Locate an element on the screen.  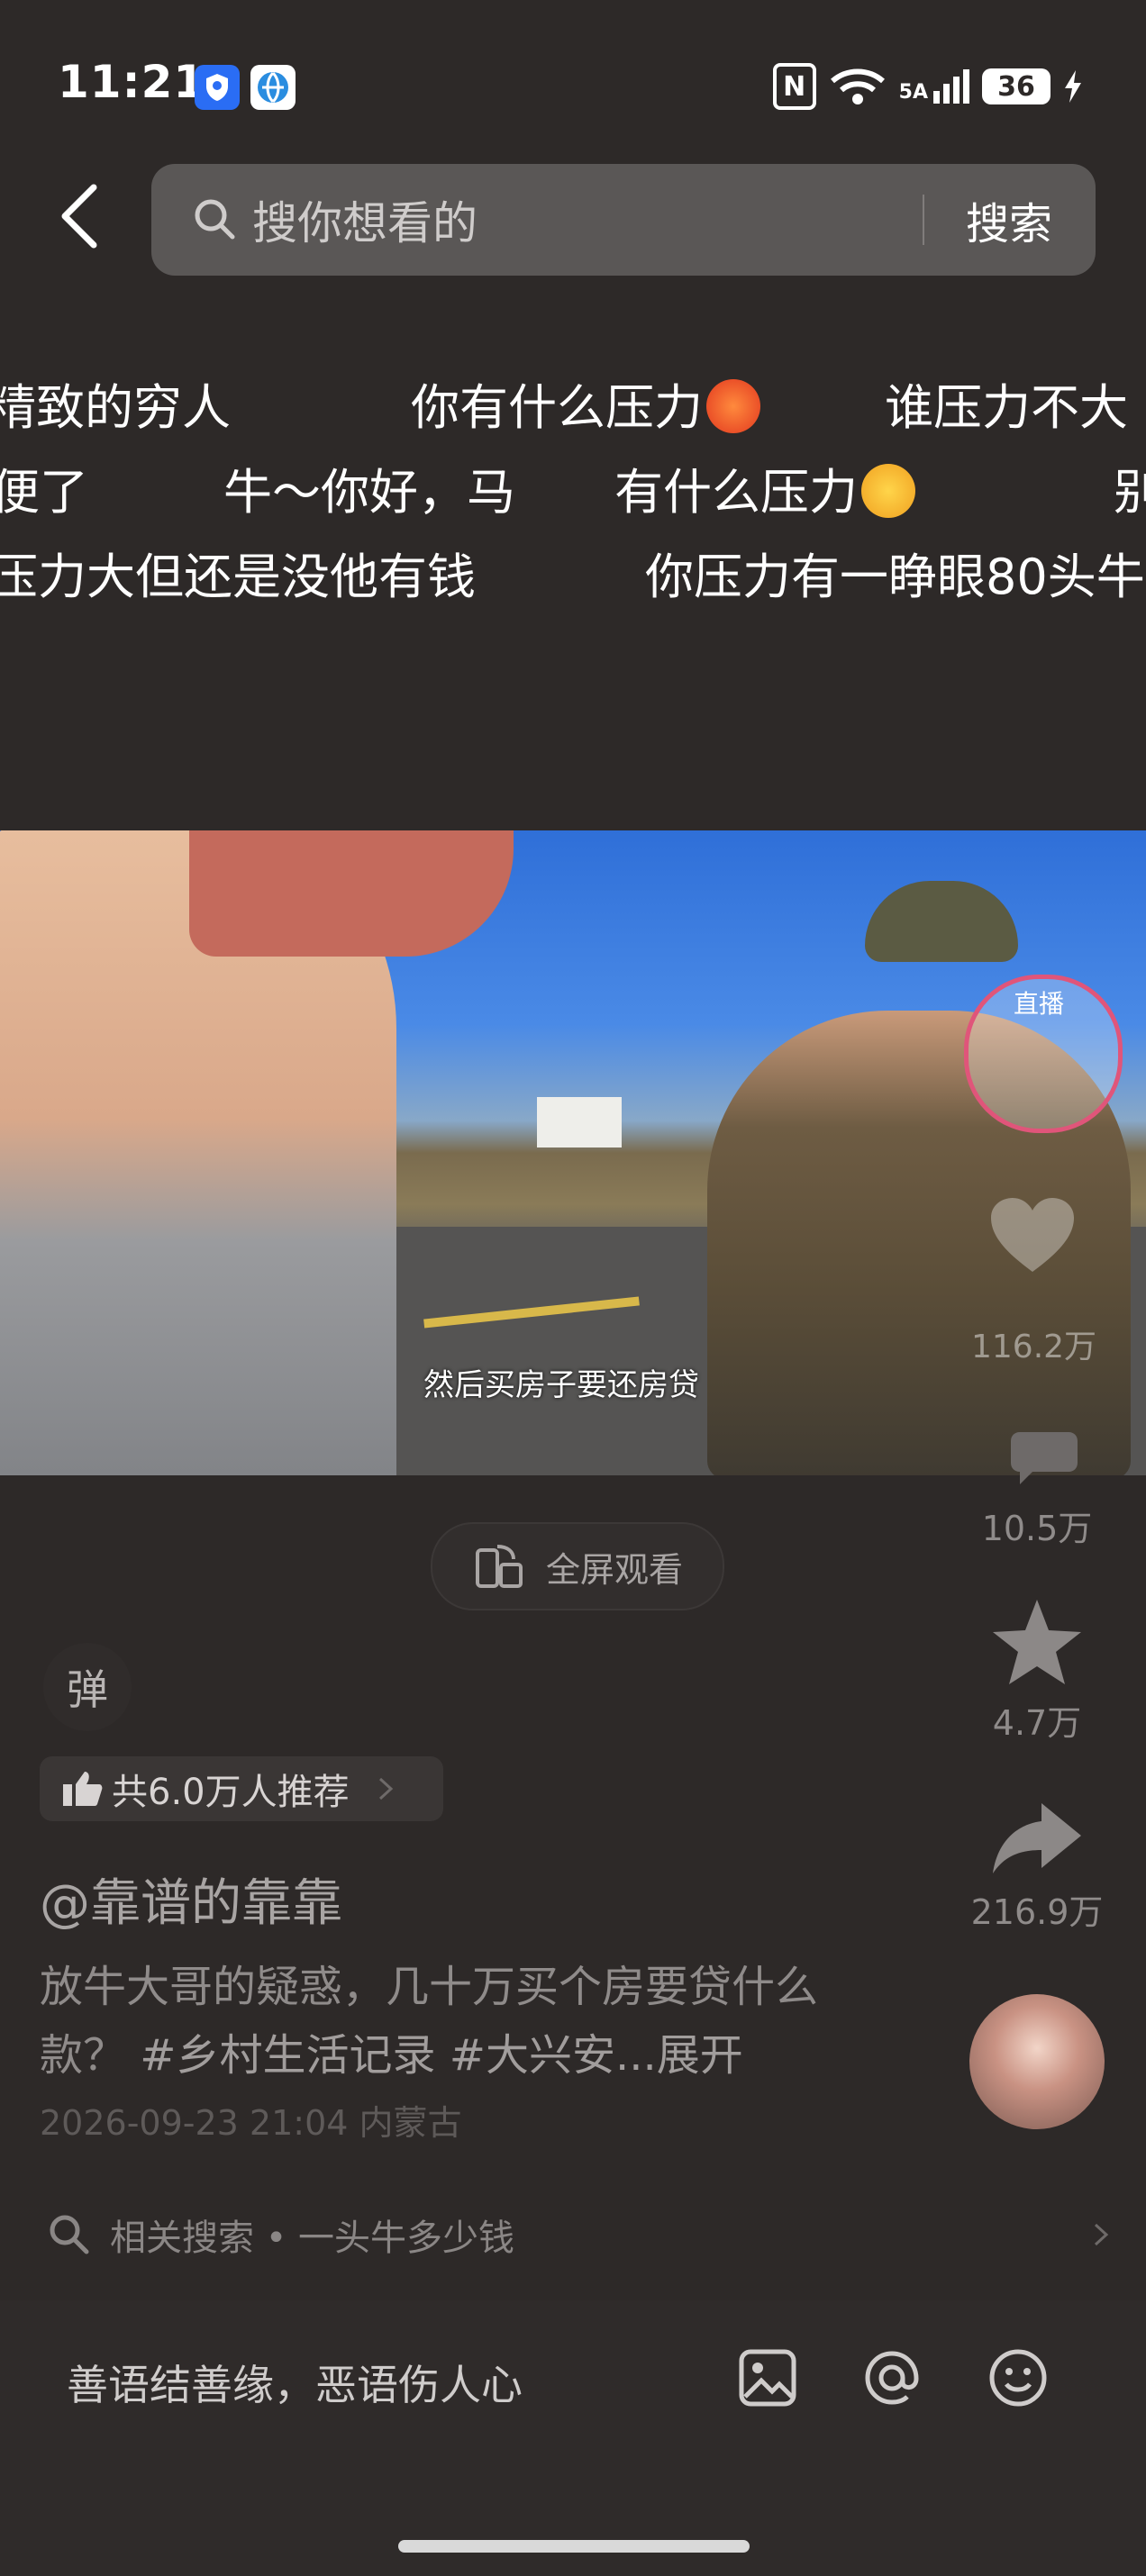
laughing-emoji-icon is located at coordinates (888, 491).